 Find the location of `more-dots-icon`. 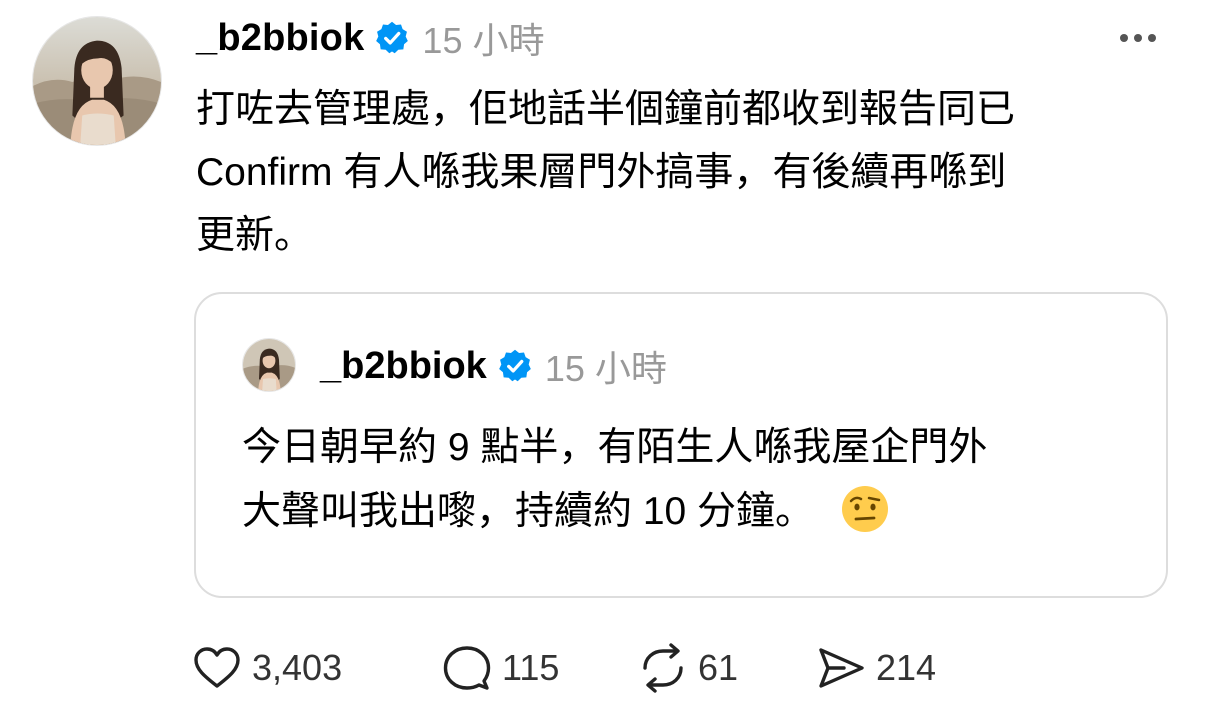

more-dots-icon is located at coordinates (1138, 38).